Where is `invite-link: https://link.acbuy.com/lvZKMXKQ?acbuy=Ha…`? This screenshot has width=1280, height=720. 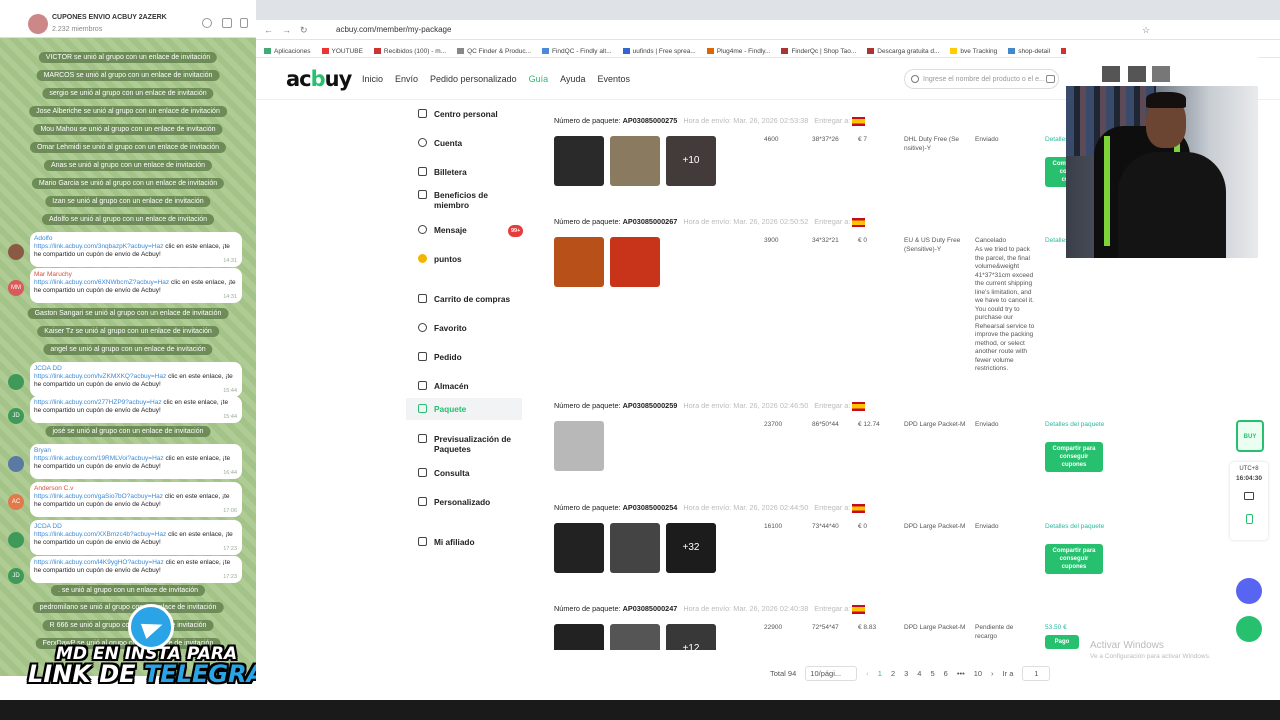
invite-link: https://link.acbuy.com/lvZKMXKQ?acbuy=Ha… is located at coordinates (100, 376).